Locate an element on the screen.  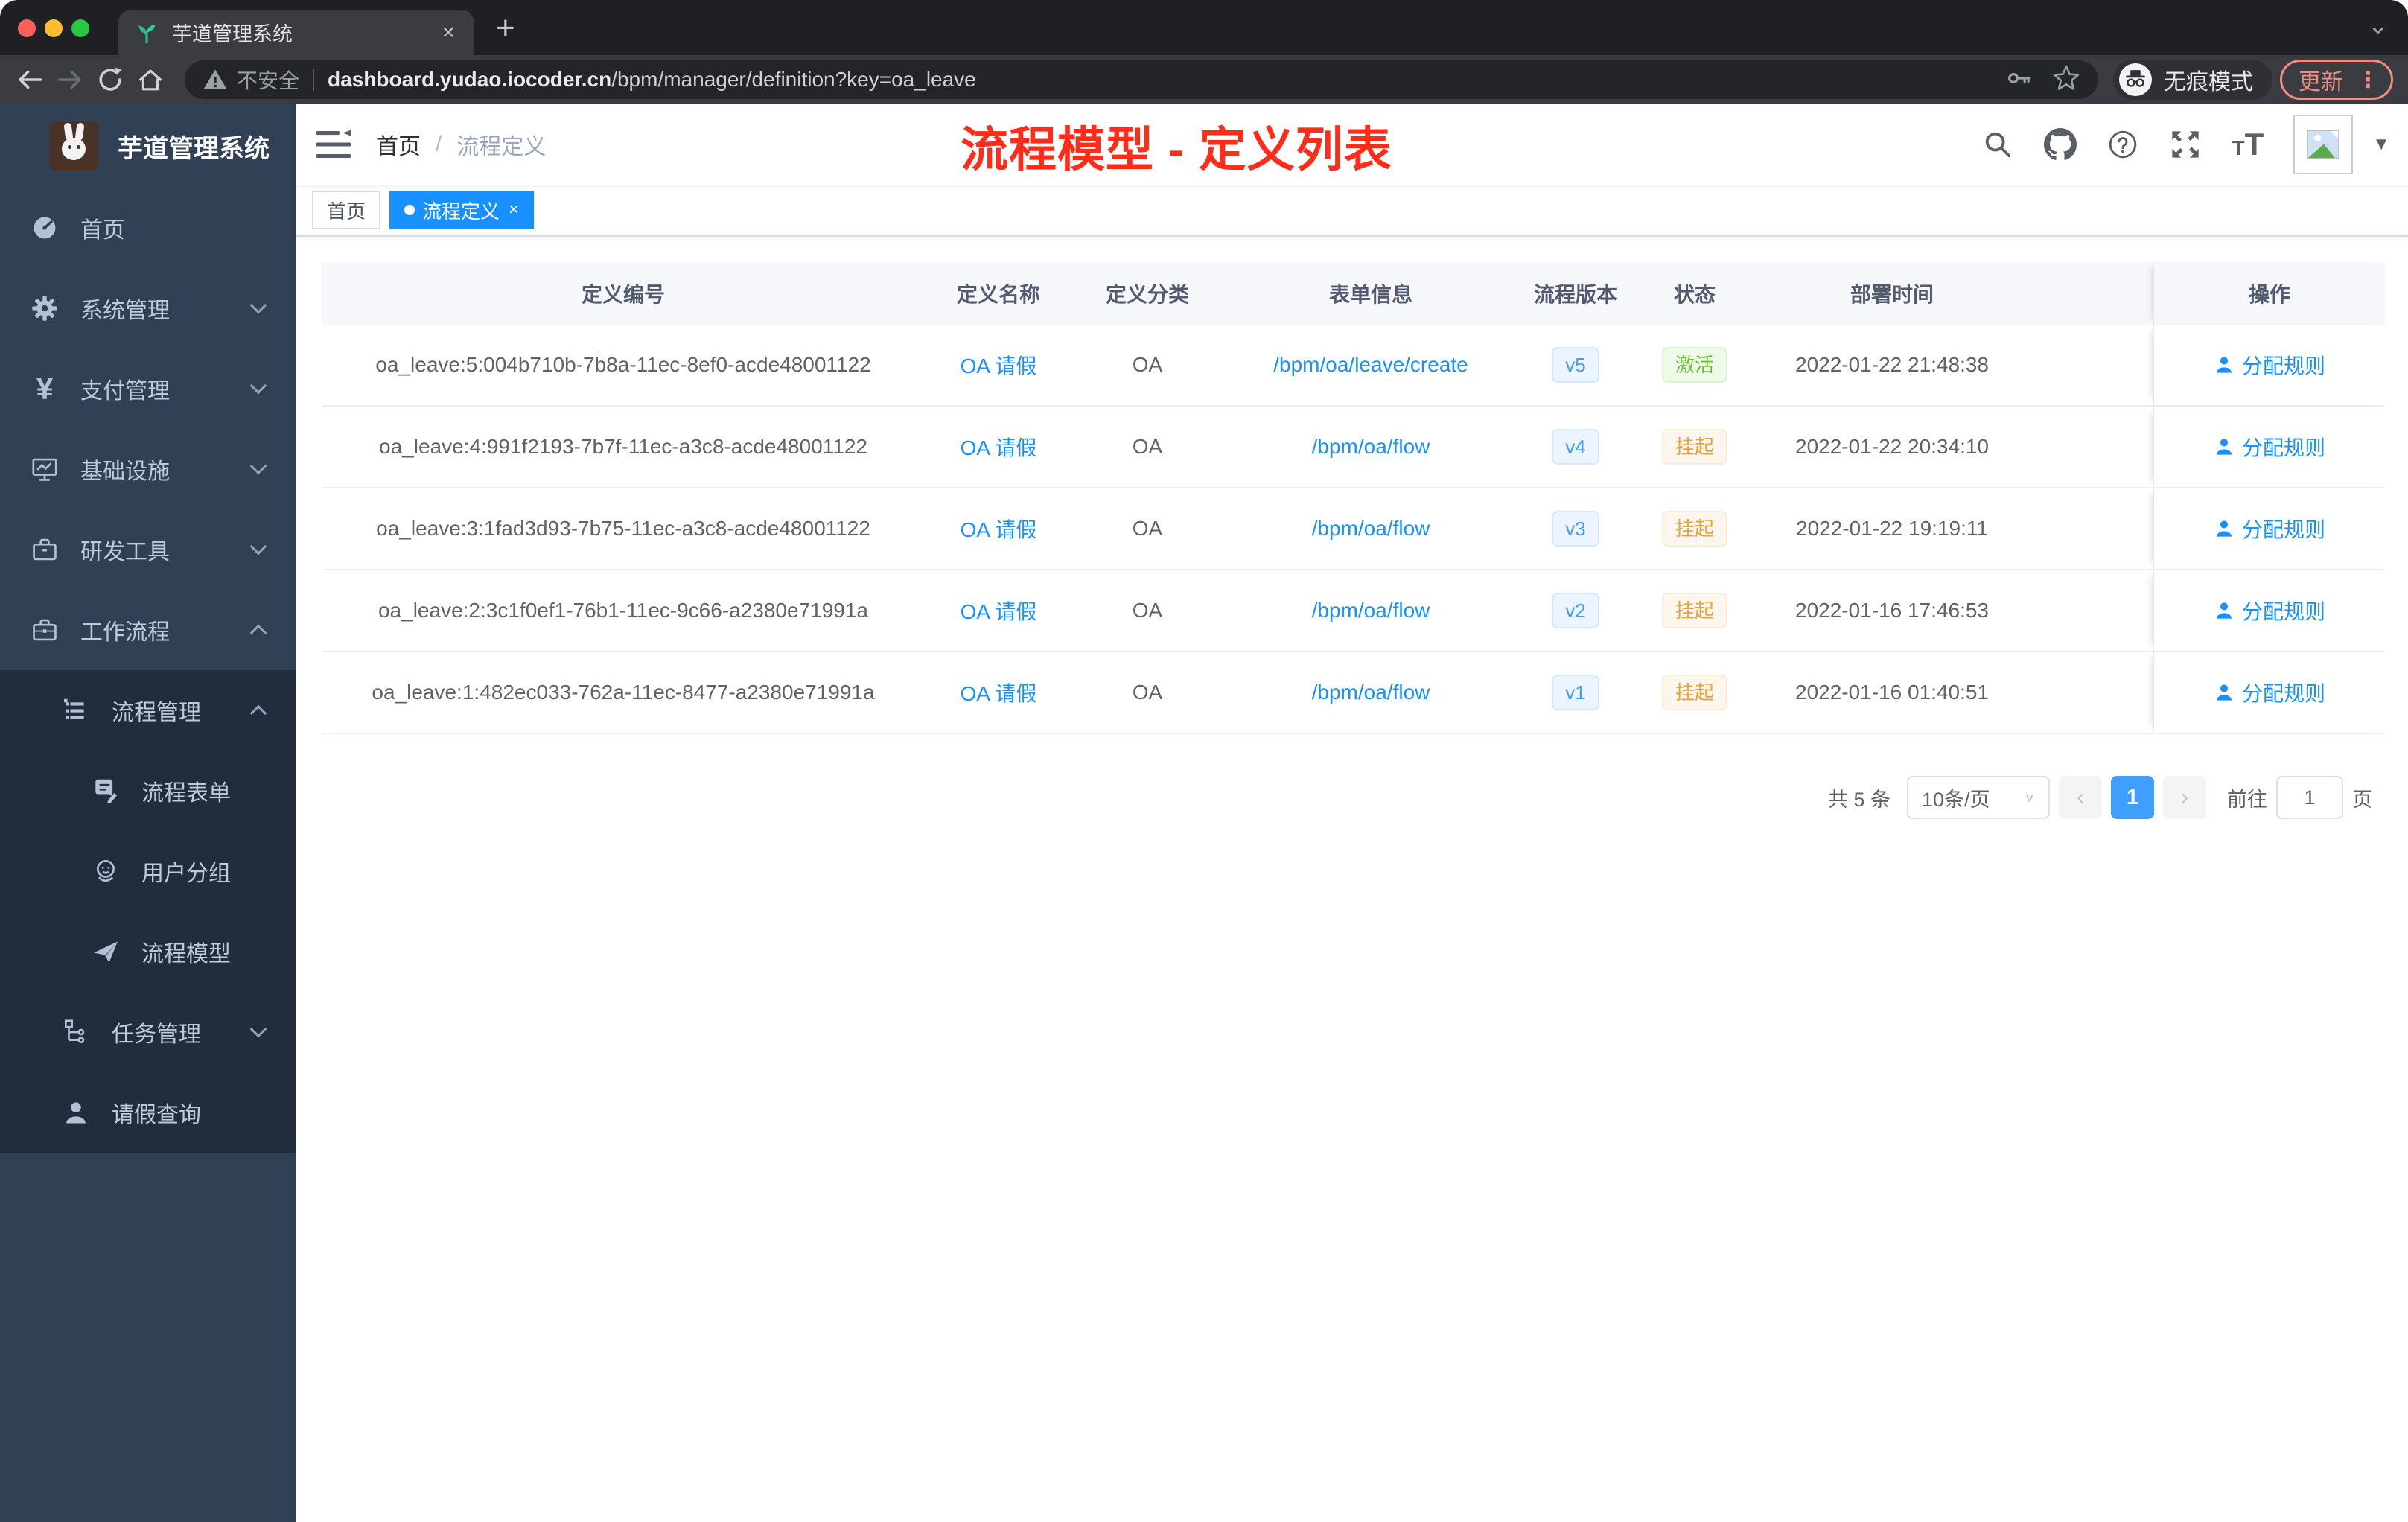
briefcase-icon is located at coordinates (45, 630).